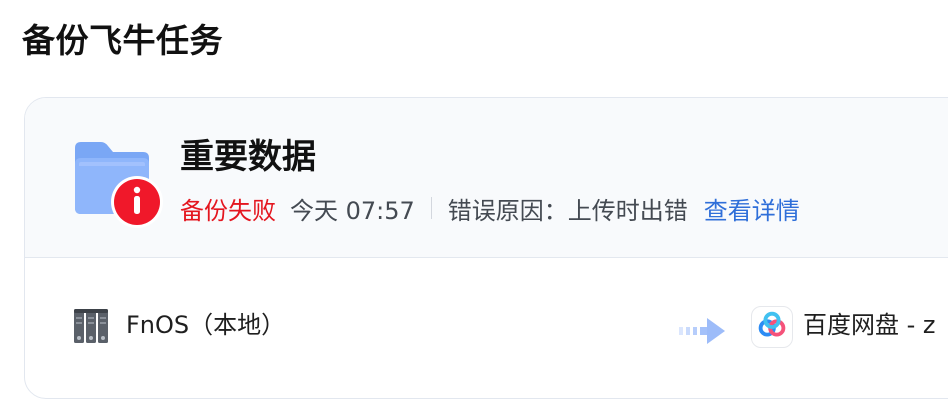  Describe the element at coordinates (772, 327) in the screenshot. I see `baidu-netdisk-icon` at that location.